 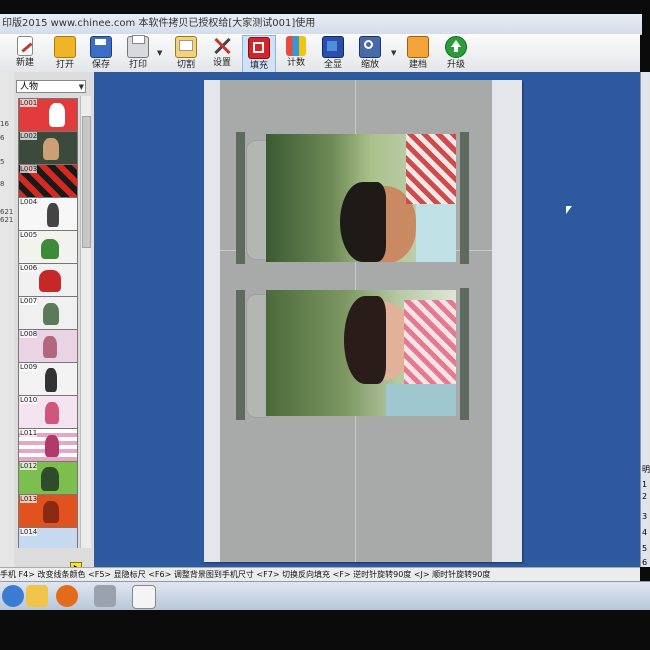 I want to click on new-button: 新建, so click(x=25, y=53).